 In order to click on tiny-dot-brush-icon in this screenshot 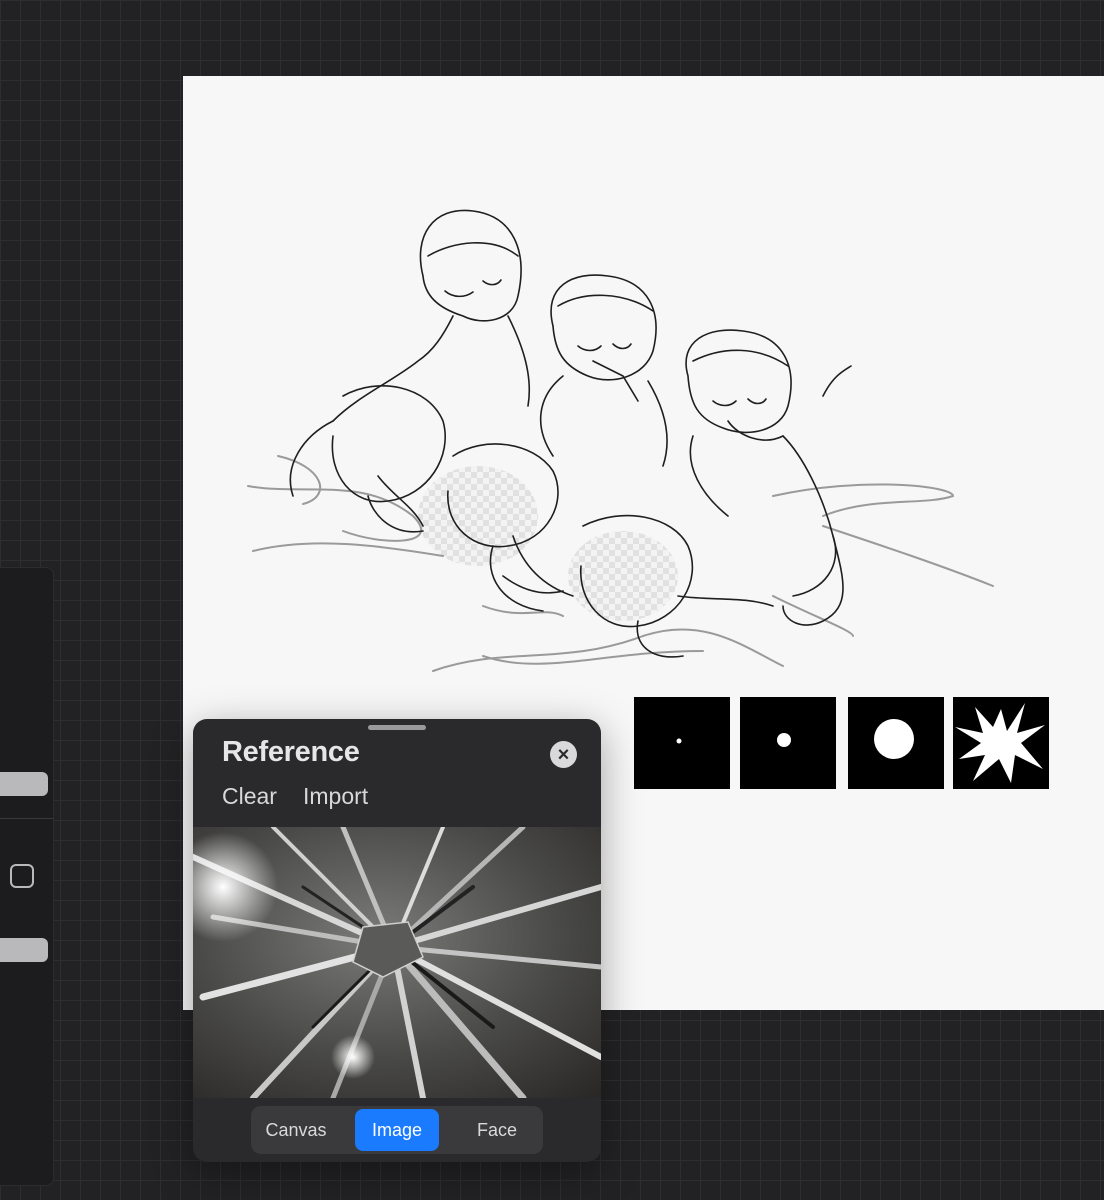, I will do `click(679, 741)`.